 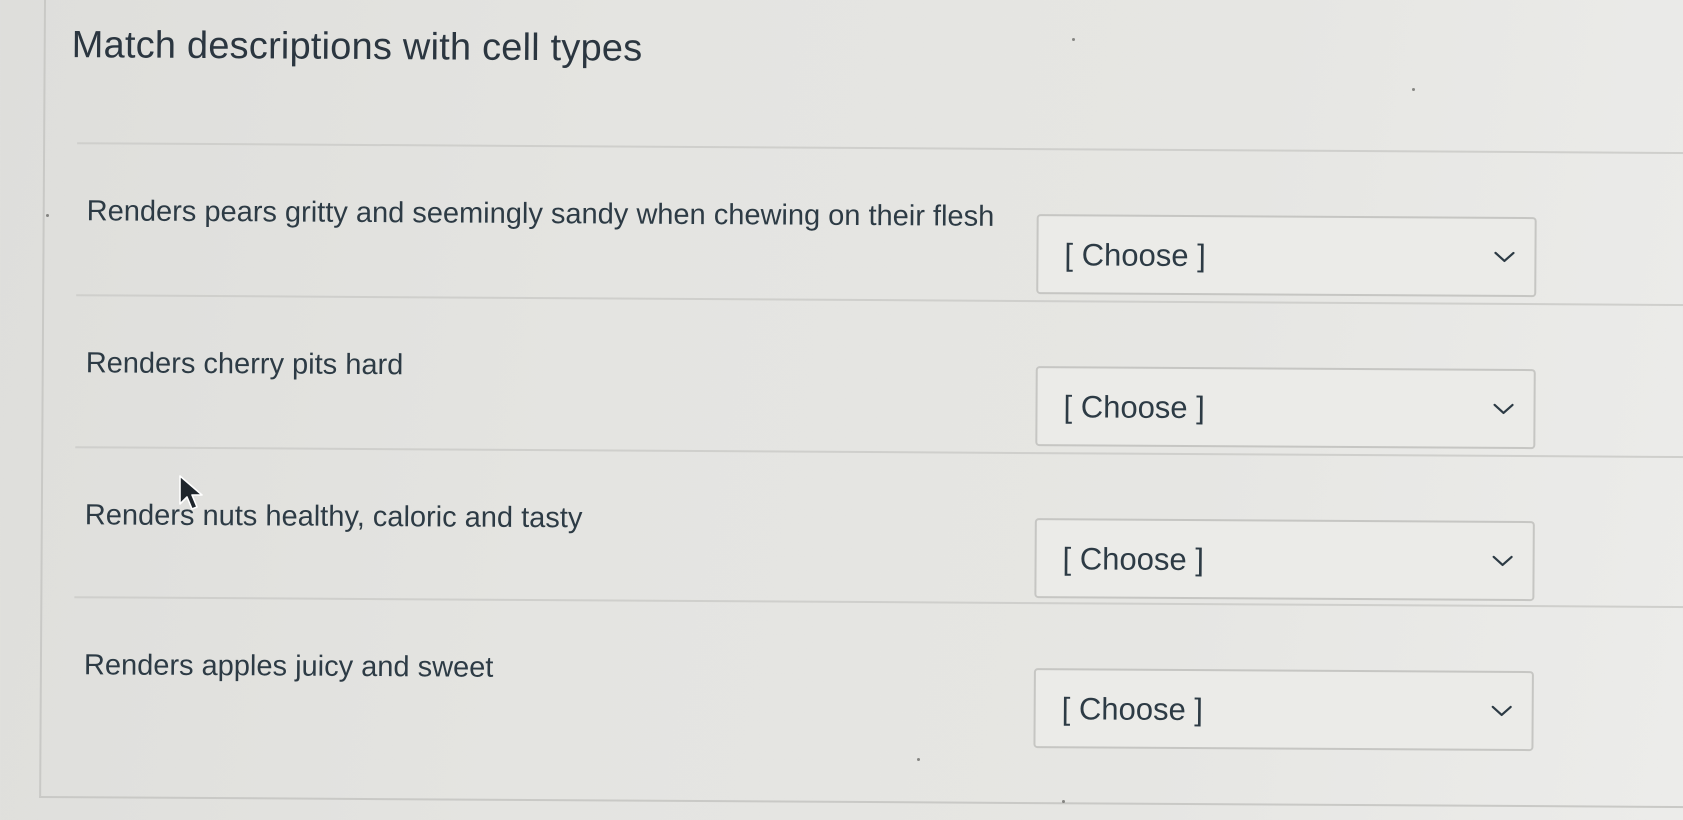 I want to click on answer-description: Renders apples juicy and sweet, so click(x=288, y=666).